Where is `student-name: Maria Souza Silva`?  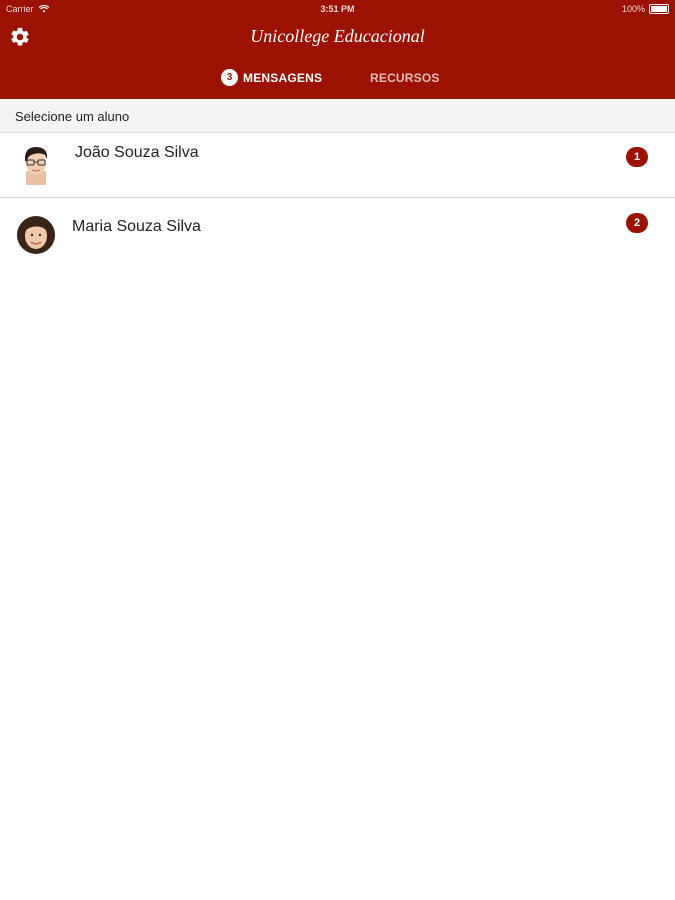
student-name: Maria Souza Silva is located at coordinates (136, 226).